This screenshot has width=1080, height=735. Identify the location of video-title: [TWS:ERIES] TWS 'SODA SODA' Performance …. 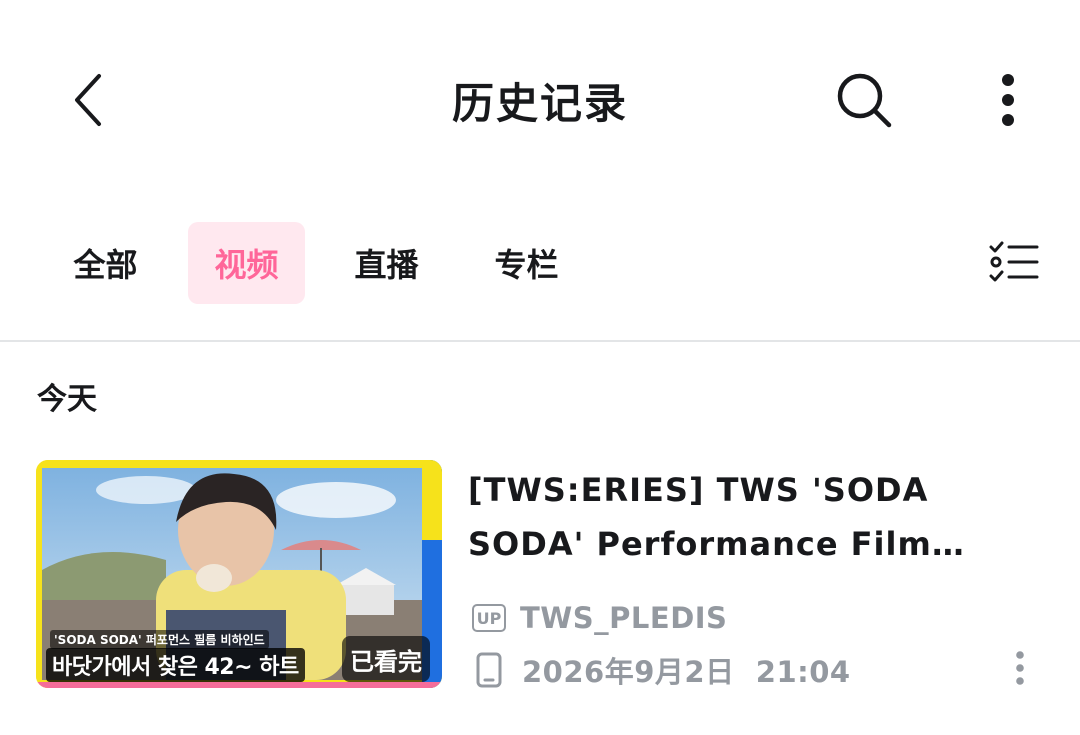
(733, 517).